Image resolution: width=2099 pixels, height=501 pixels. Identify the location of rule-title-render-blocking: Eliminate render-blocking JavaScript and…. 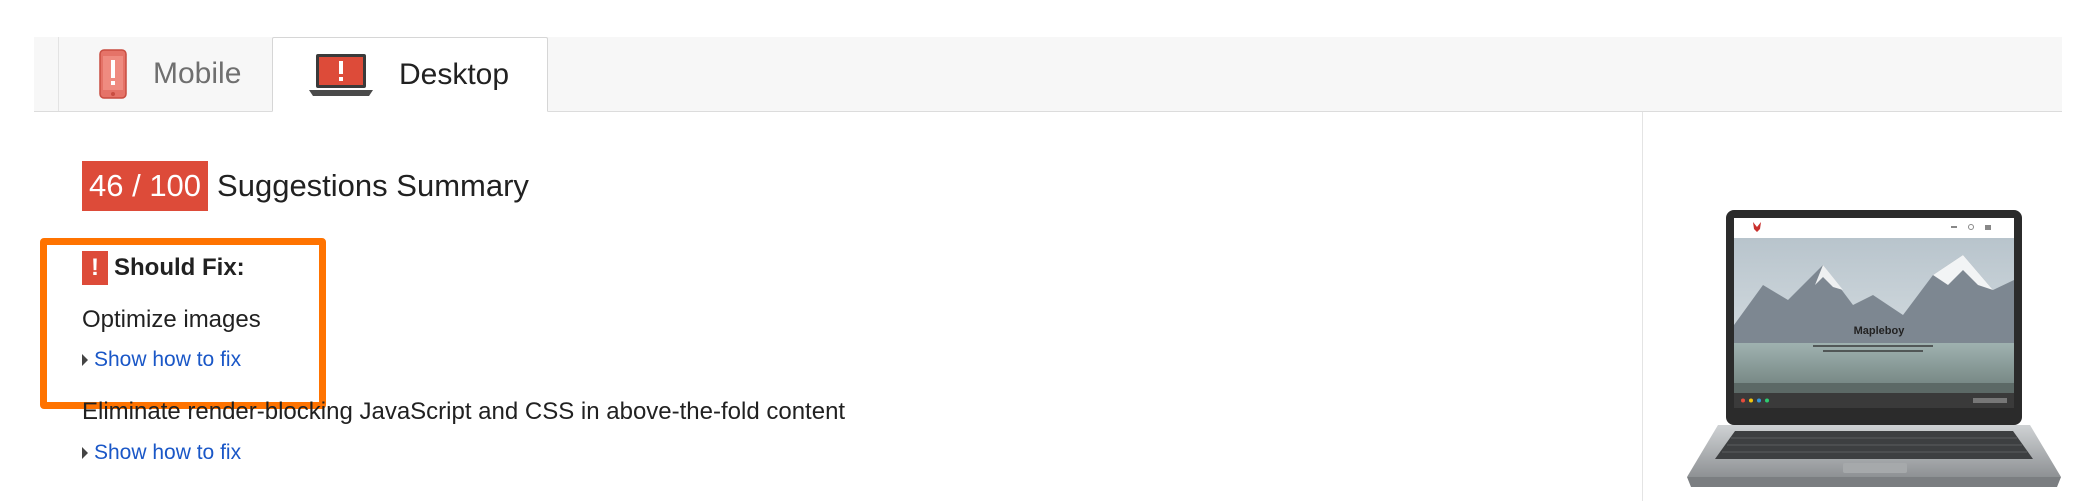
(464, 411).